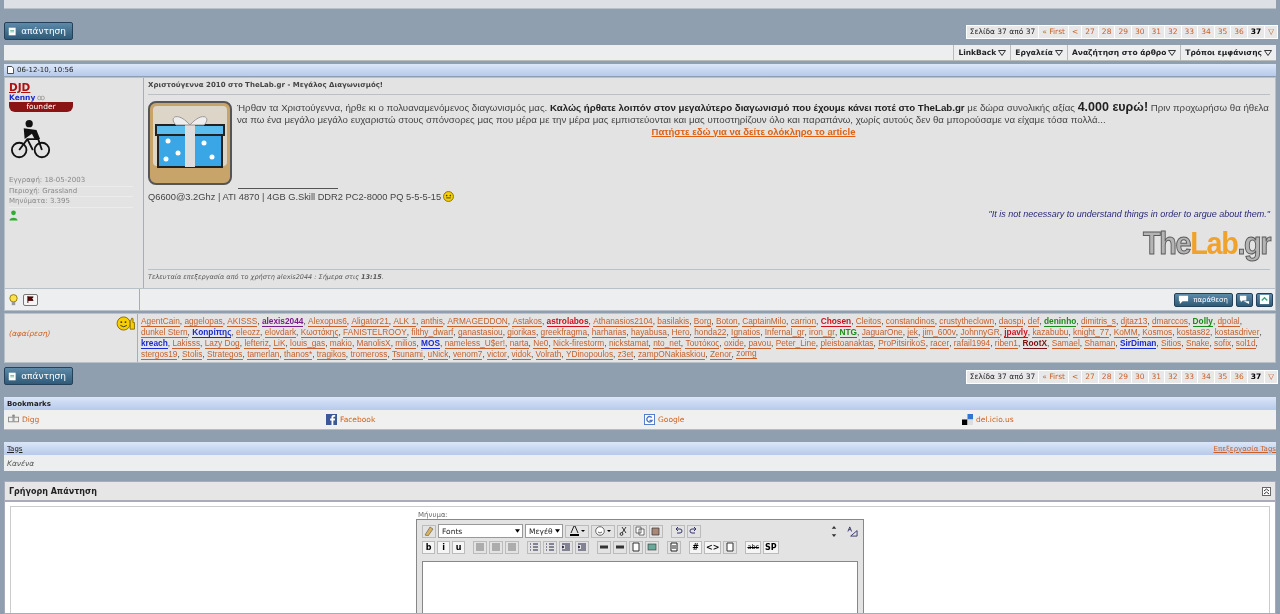 The height and width of the screenshot is (614, 1280). Describe the element at coordinates (680, 333) in the screenshot. I see `thanked-user-link: Hero` at that location.